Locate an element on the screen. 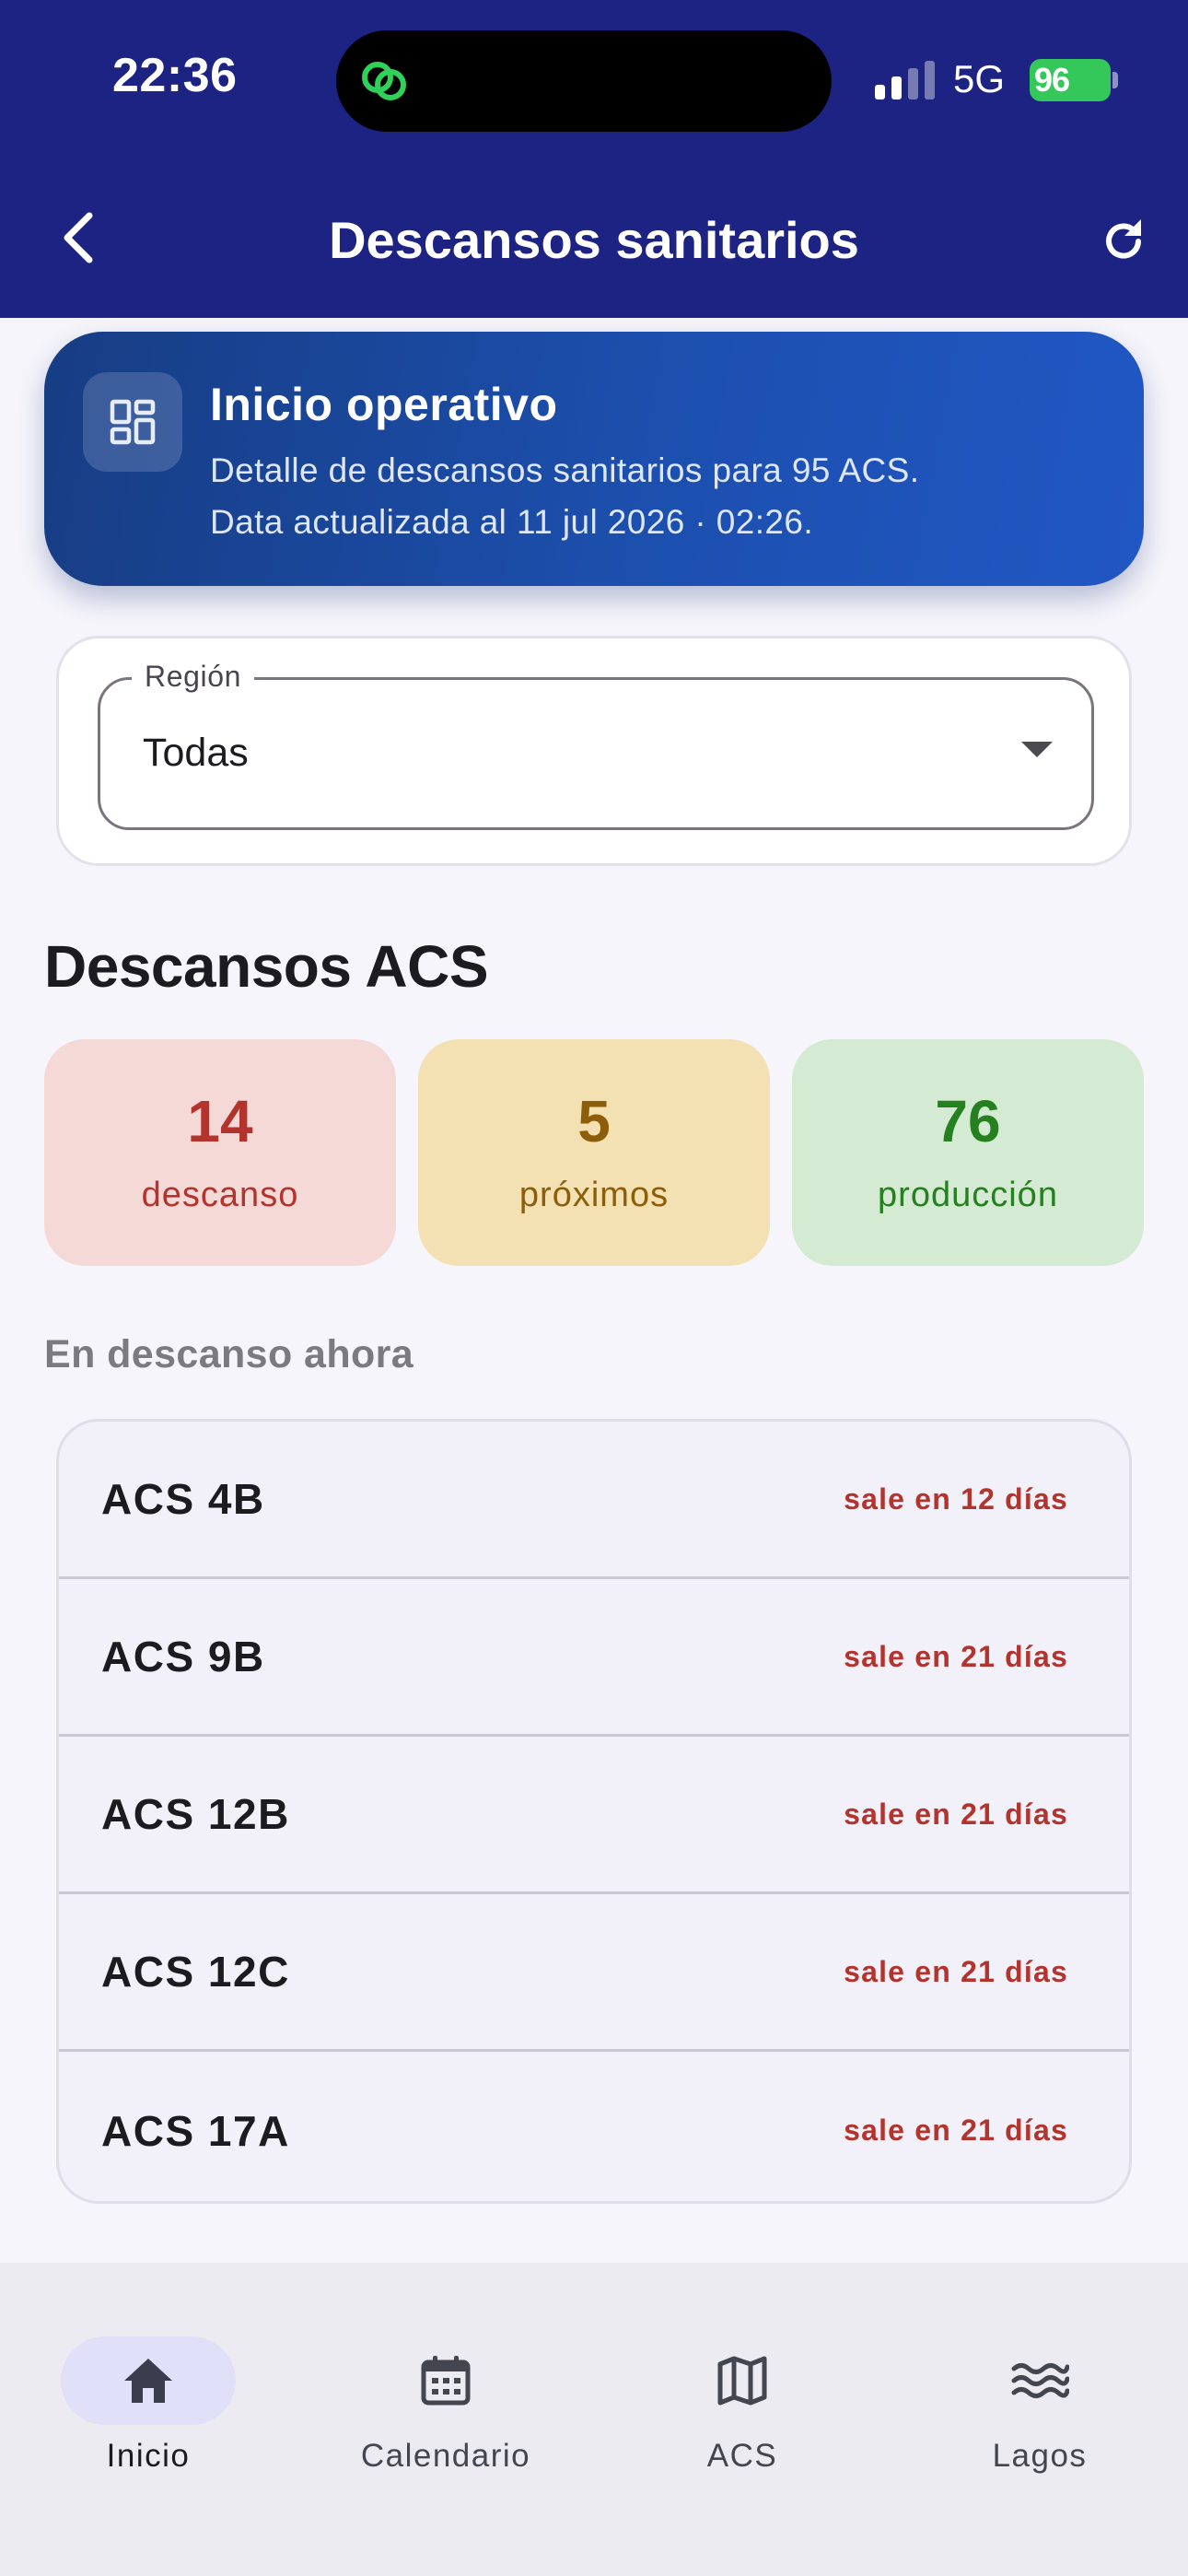  exit-status: sale en 12 días is located at coordinates (956, 1498).